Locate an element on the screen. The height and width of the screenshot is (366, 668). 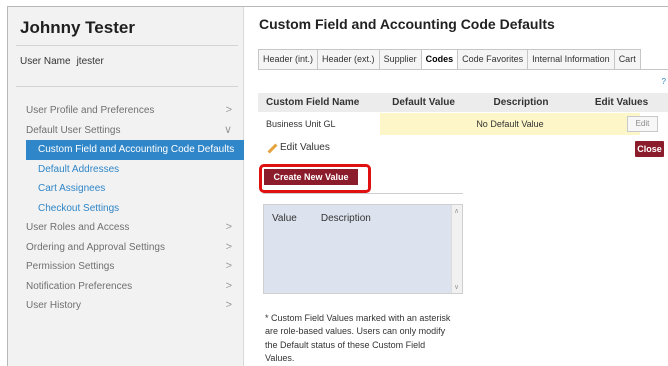
sidebar-item-cart-assignees: Cart Assignees is located at coordinates (126, 189).